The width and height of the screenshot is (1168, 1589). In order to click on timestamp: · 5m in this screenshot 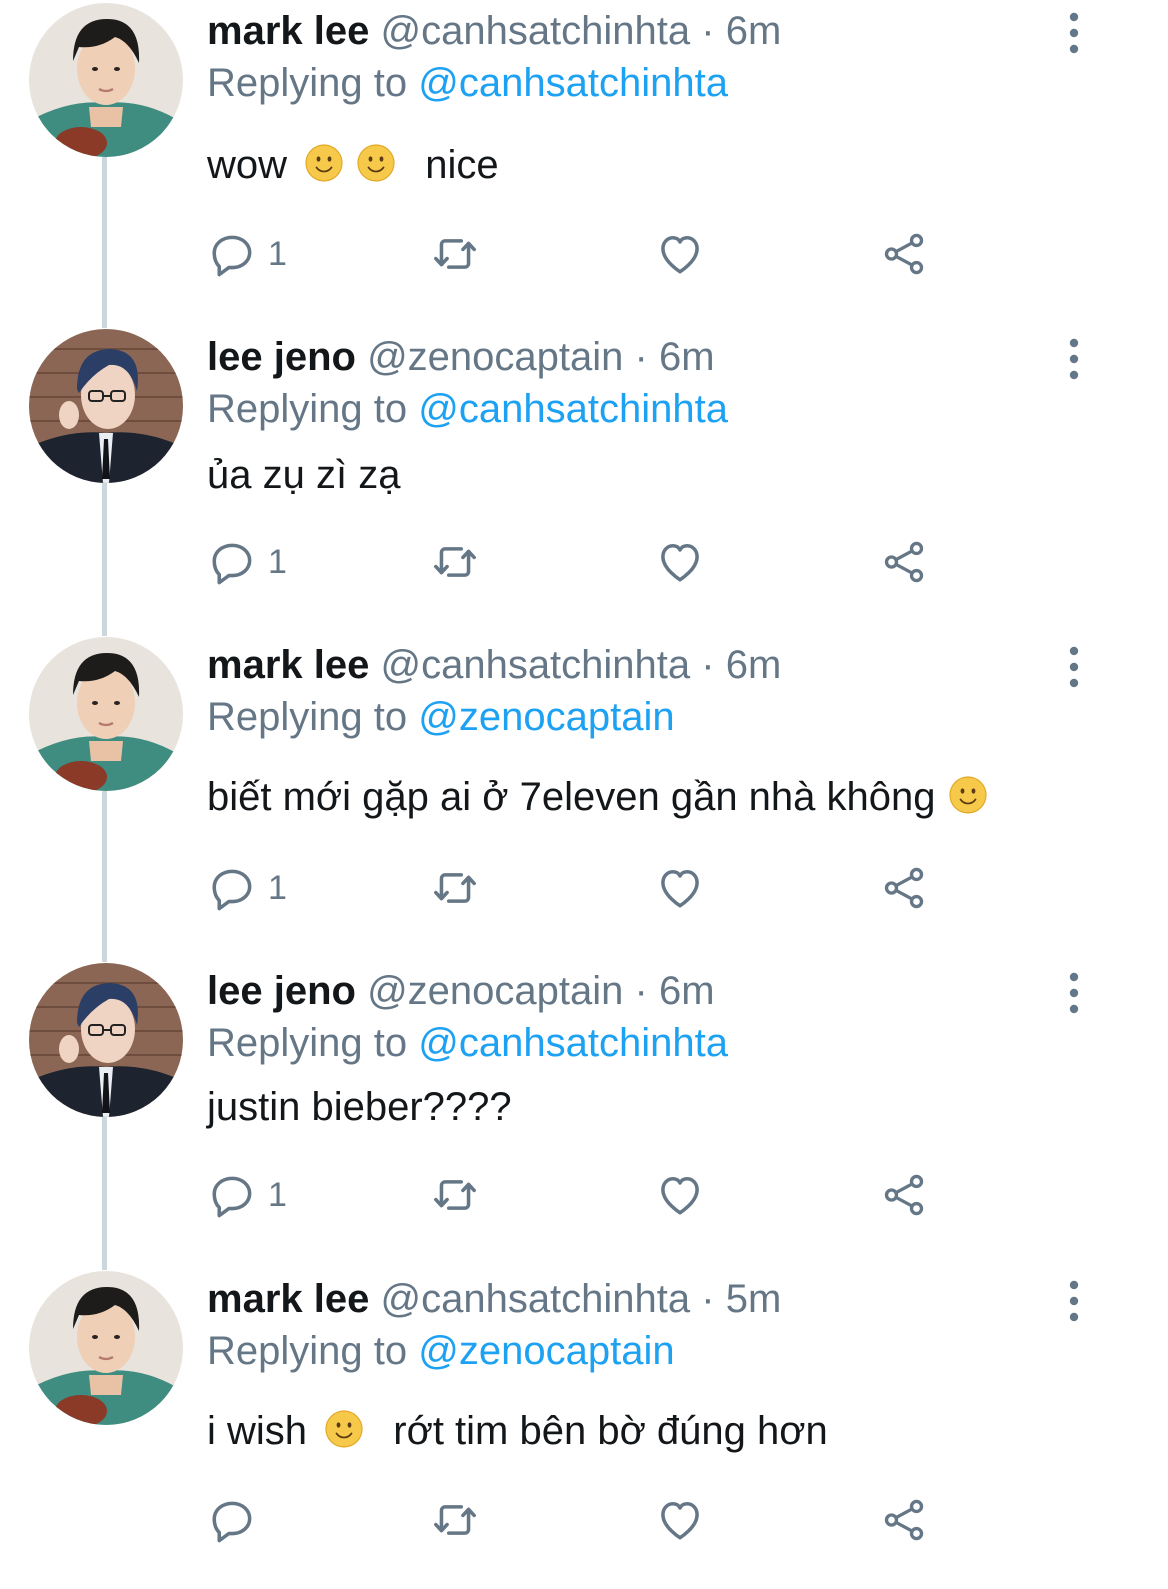, I will do `click(741, 1299)`.